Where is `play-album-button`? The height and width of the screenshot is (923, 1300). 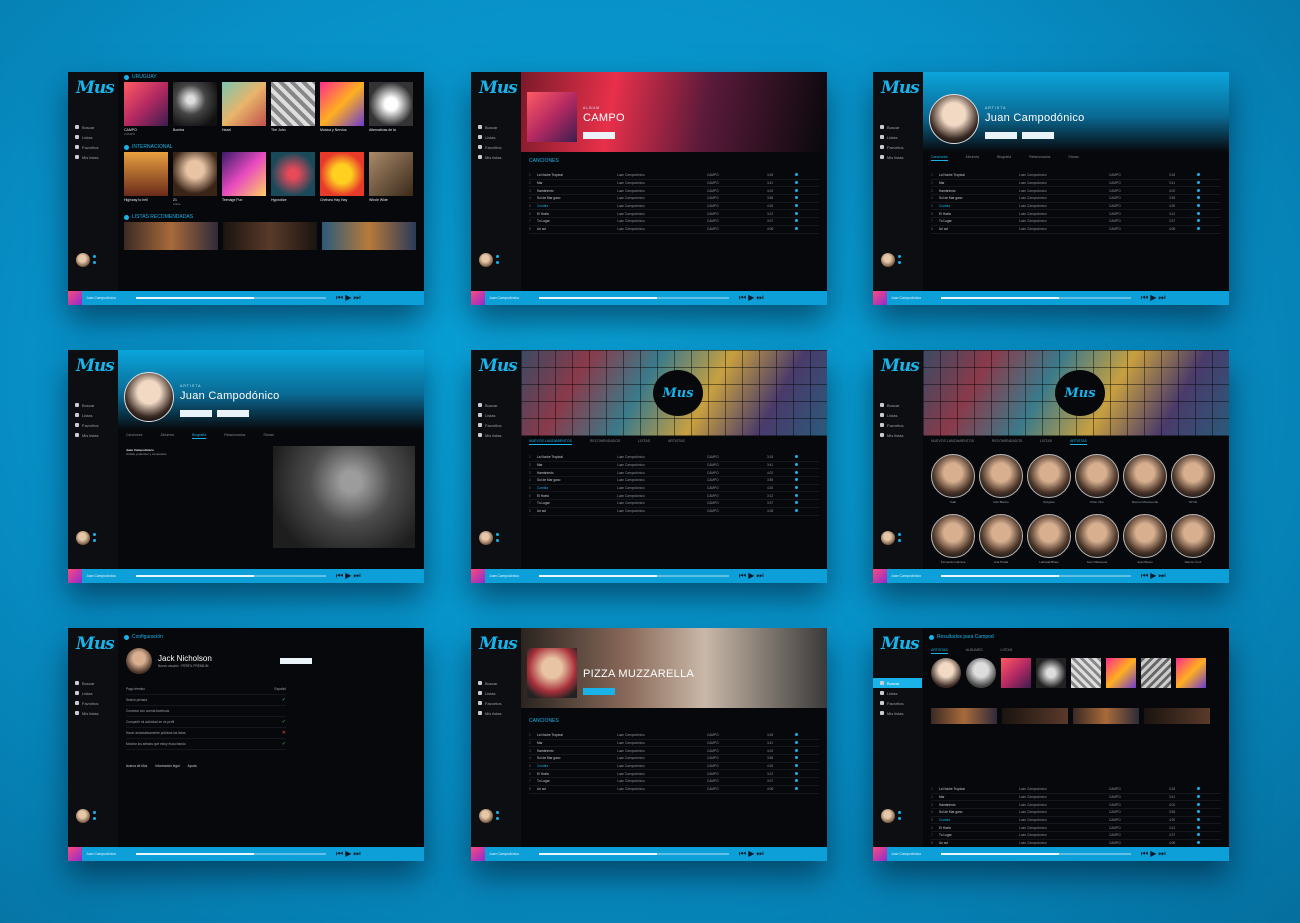 play-album-button is located at coordinates (599, 691).